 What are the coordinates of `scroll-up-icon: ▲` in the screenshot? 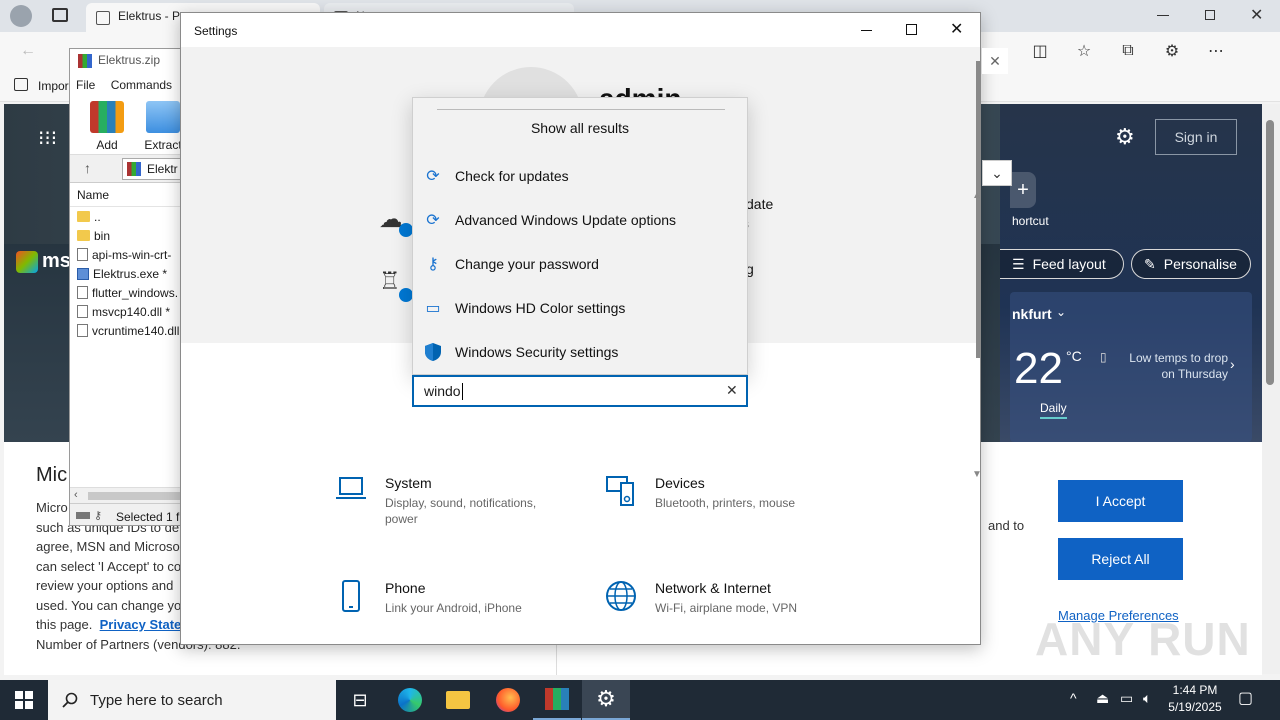 It's located at (976, 195).